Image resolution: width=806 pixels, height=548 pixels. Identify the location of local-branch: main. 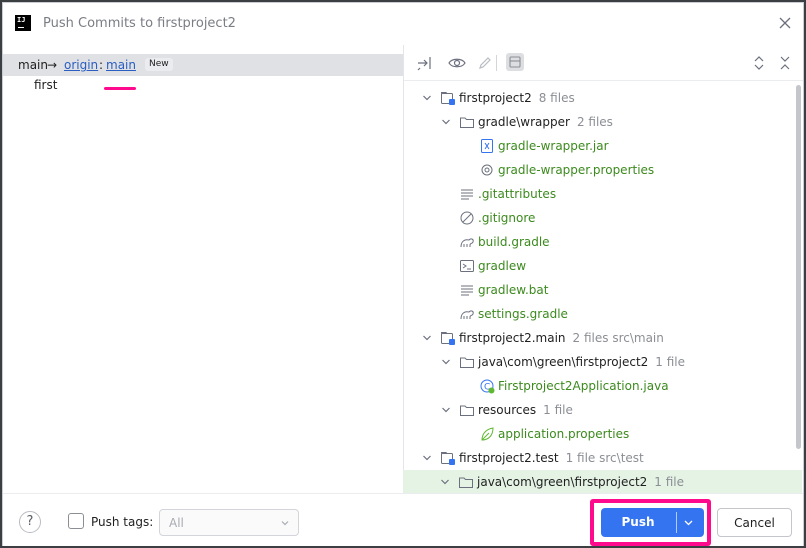
(33, 65).